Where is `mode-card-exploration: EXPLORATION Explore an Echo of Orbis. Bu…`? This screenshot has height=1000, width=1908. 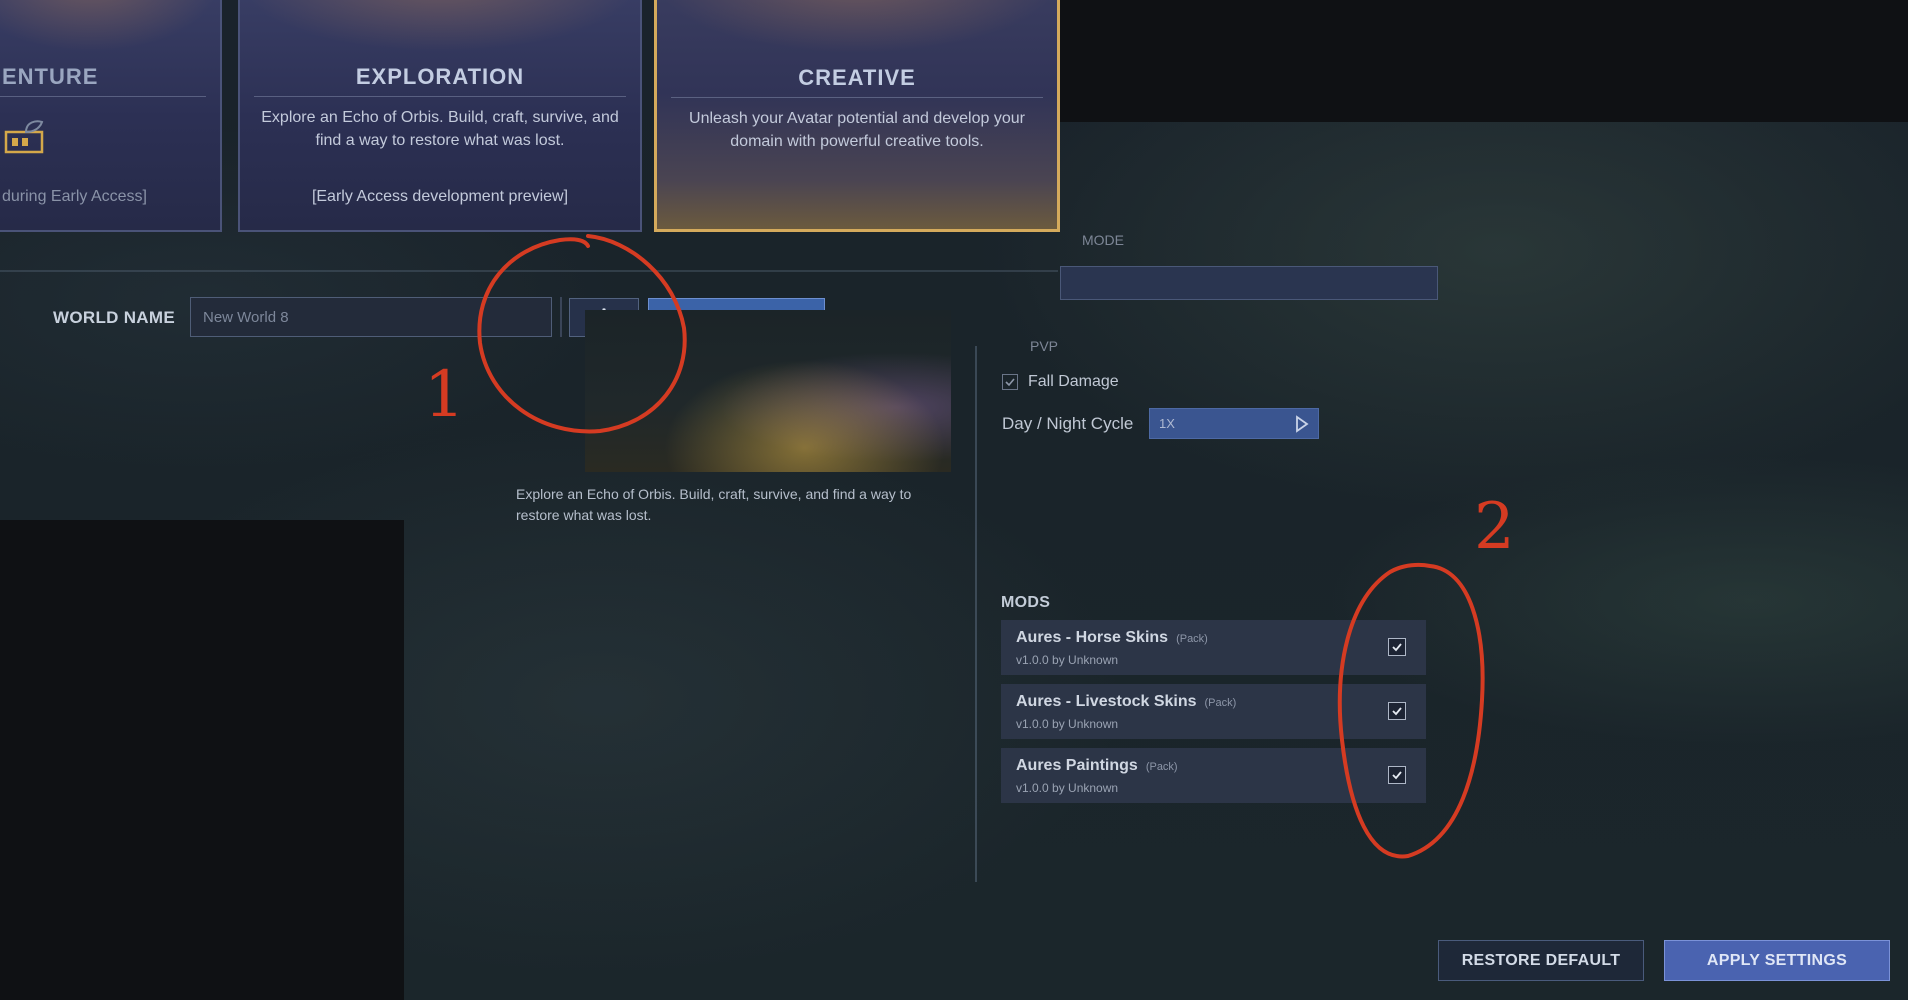
mode-card-exploration: EXPLORATION Explore an Echo of Orbis. Bu… is located at coordinates (440, 116).